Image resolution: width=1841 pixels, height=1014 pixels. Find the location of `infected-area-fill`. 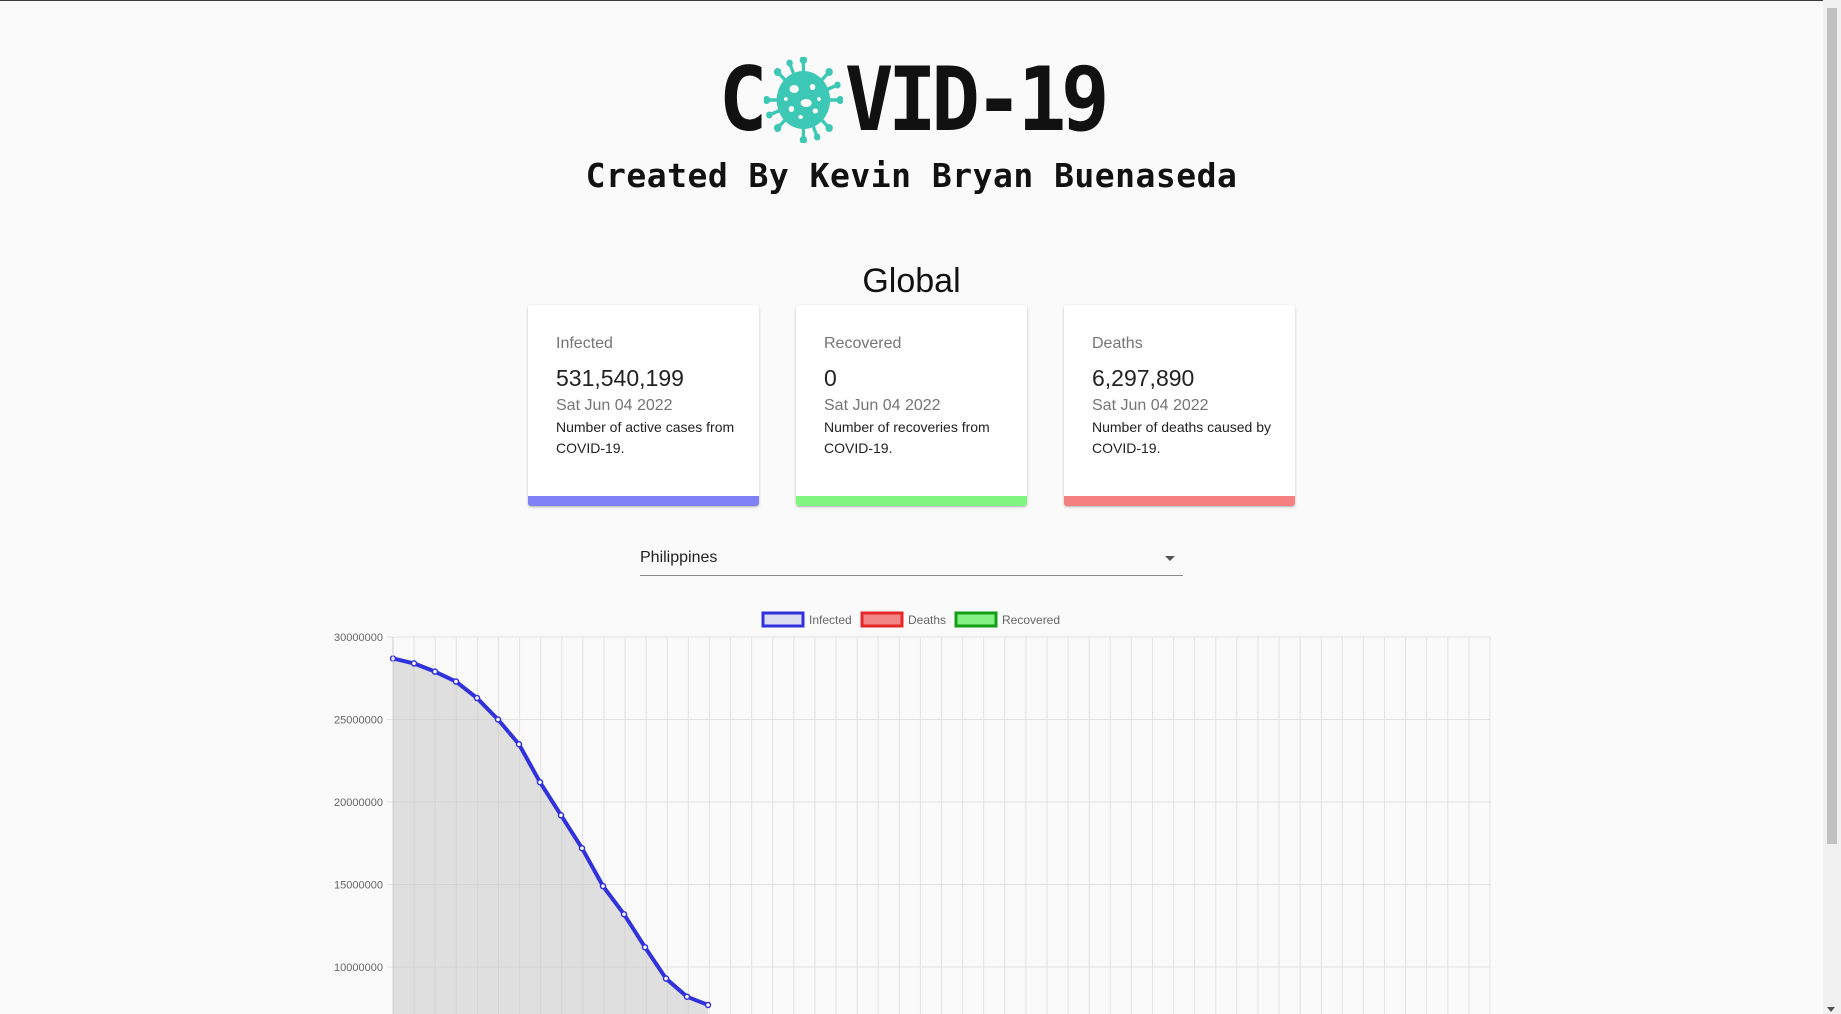

infected-area-fill is located at coordinates (550, 836).